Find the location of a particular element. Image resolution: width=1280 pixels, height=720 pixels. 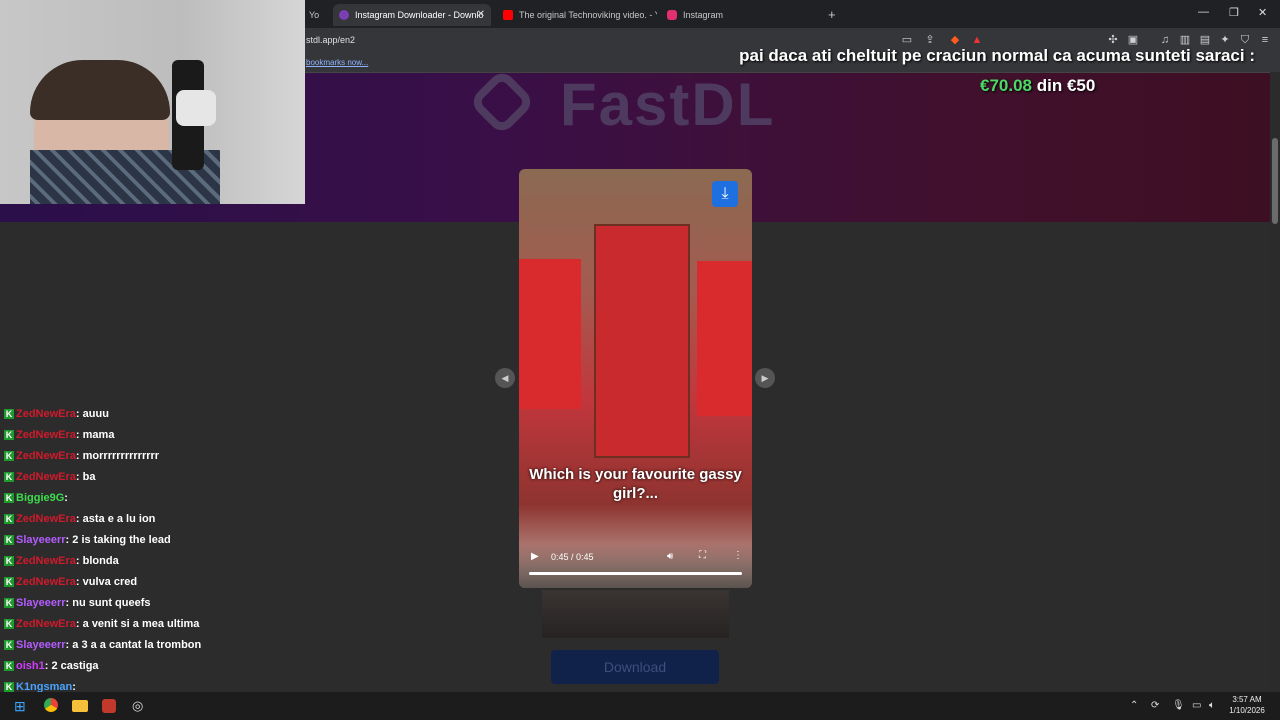

tab-instagram-downloader: Instagram Downloader - Downlo ✕ is located at coordinates (412, 15).